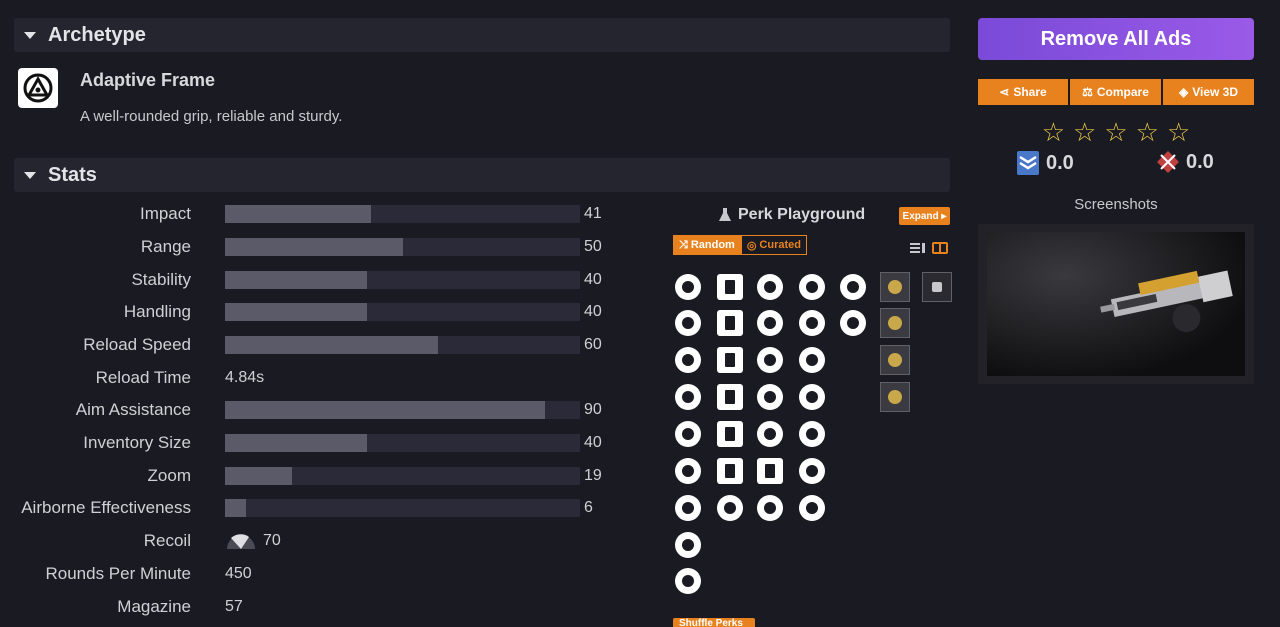 The height and width of the screenshot is (627, 1280). Describe the element at coordinates (169, 475) in the screenshot. I see `stat-label: Zoom` at that location.